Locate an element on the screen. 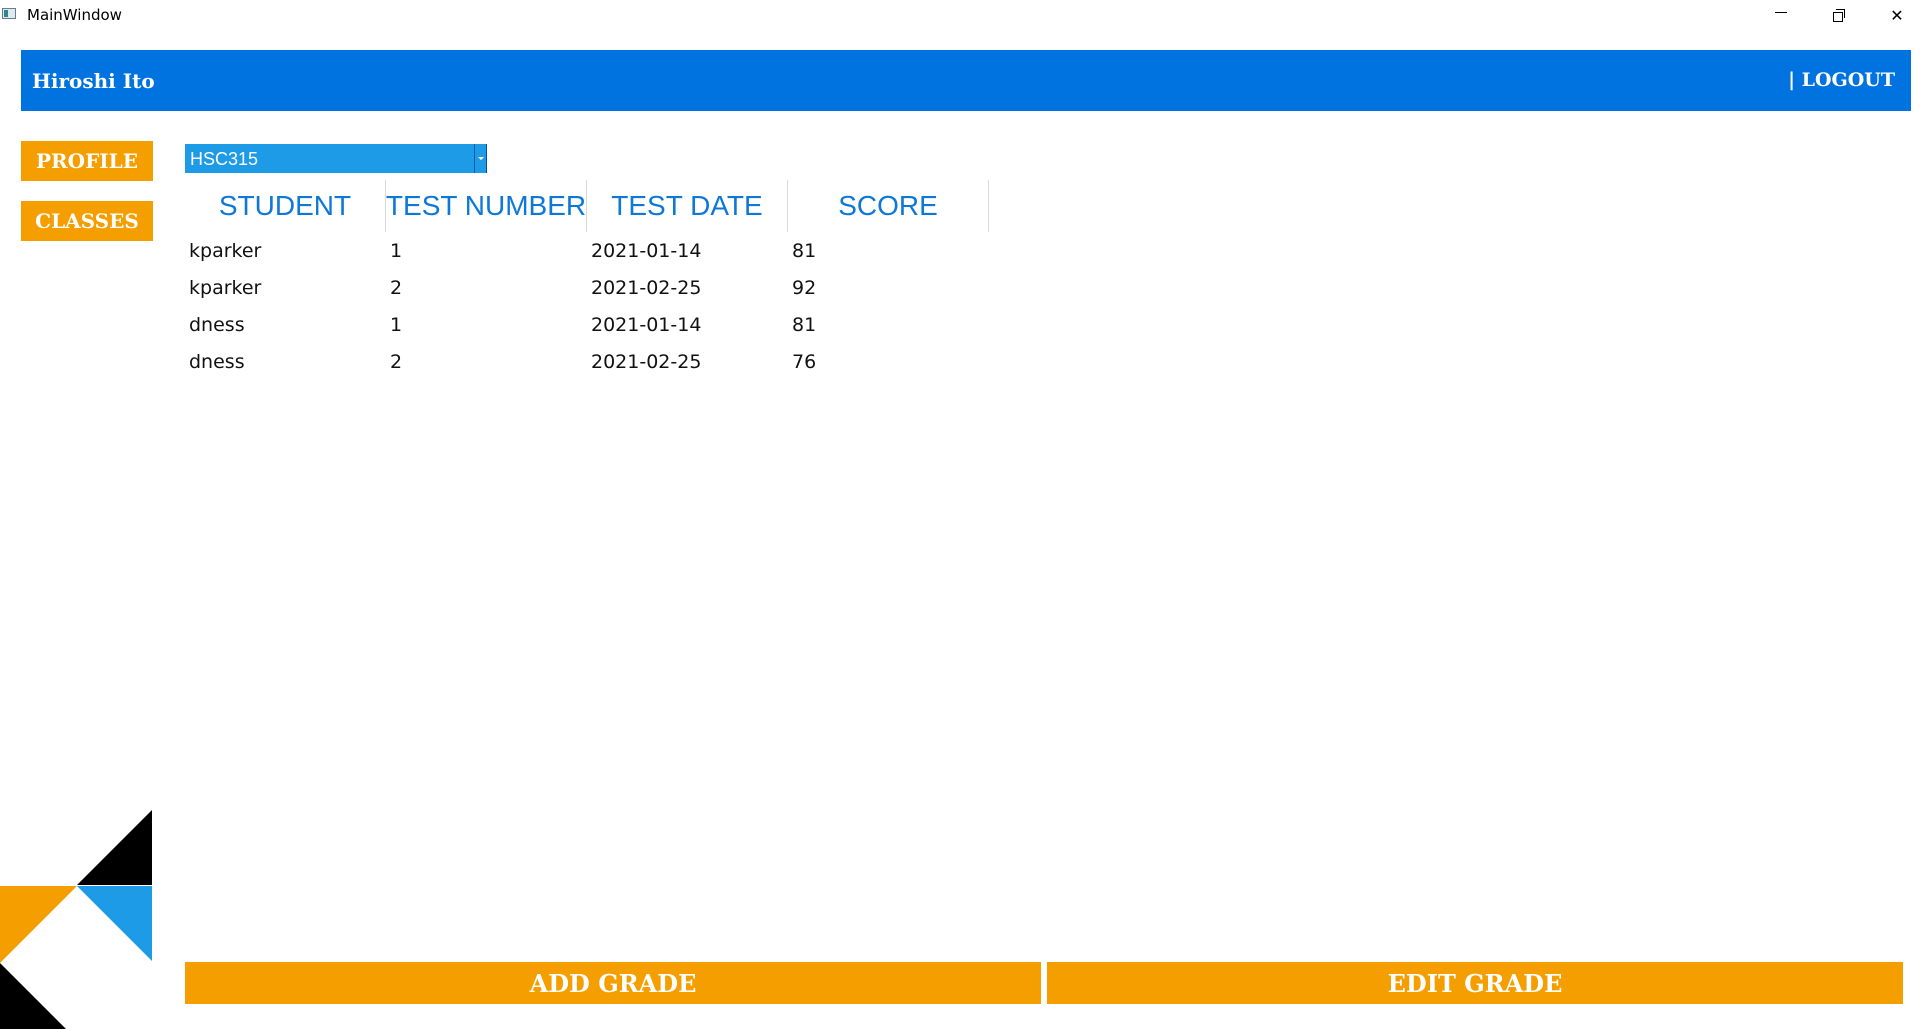 The height and width of the screenshot is (1029, 1920). restore-icon is located at coordinates (1839, 15).